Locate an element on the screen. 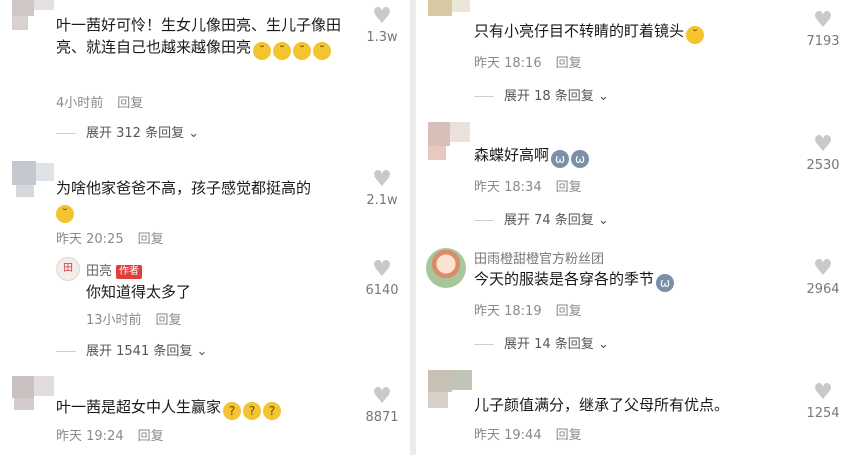 The height and width of the screenshot is (455, 849). comment-meta: 4小时前 回复 is located at coordinates (99, 101).